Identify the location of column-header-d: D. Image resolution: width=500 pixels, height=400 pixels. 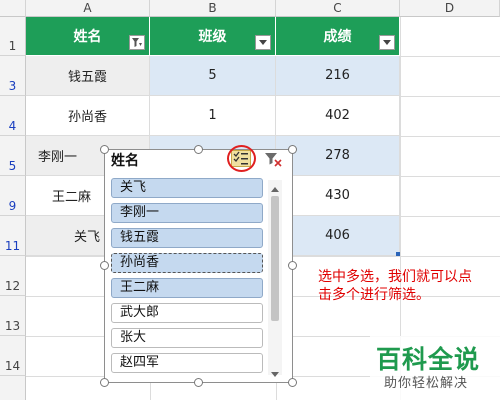
(450, 8).